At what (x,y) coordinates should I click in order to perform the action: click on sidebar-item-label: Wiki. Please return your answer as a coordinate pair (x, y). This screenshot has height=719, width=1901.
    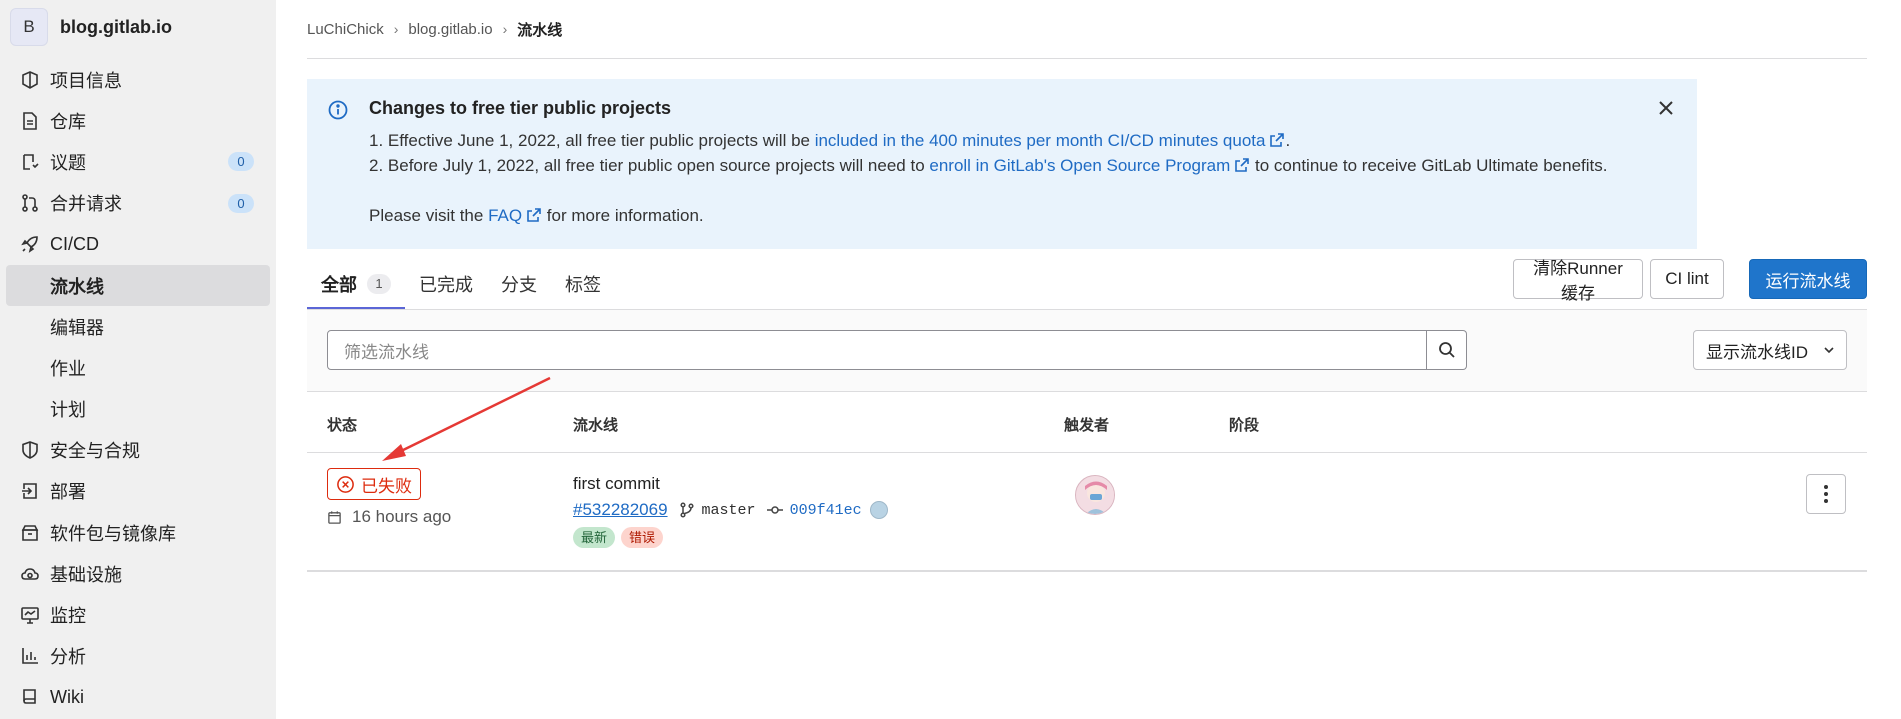
    Looking at the image, I should click on (67, 696).